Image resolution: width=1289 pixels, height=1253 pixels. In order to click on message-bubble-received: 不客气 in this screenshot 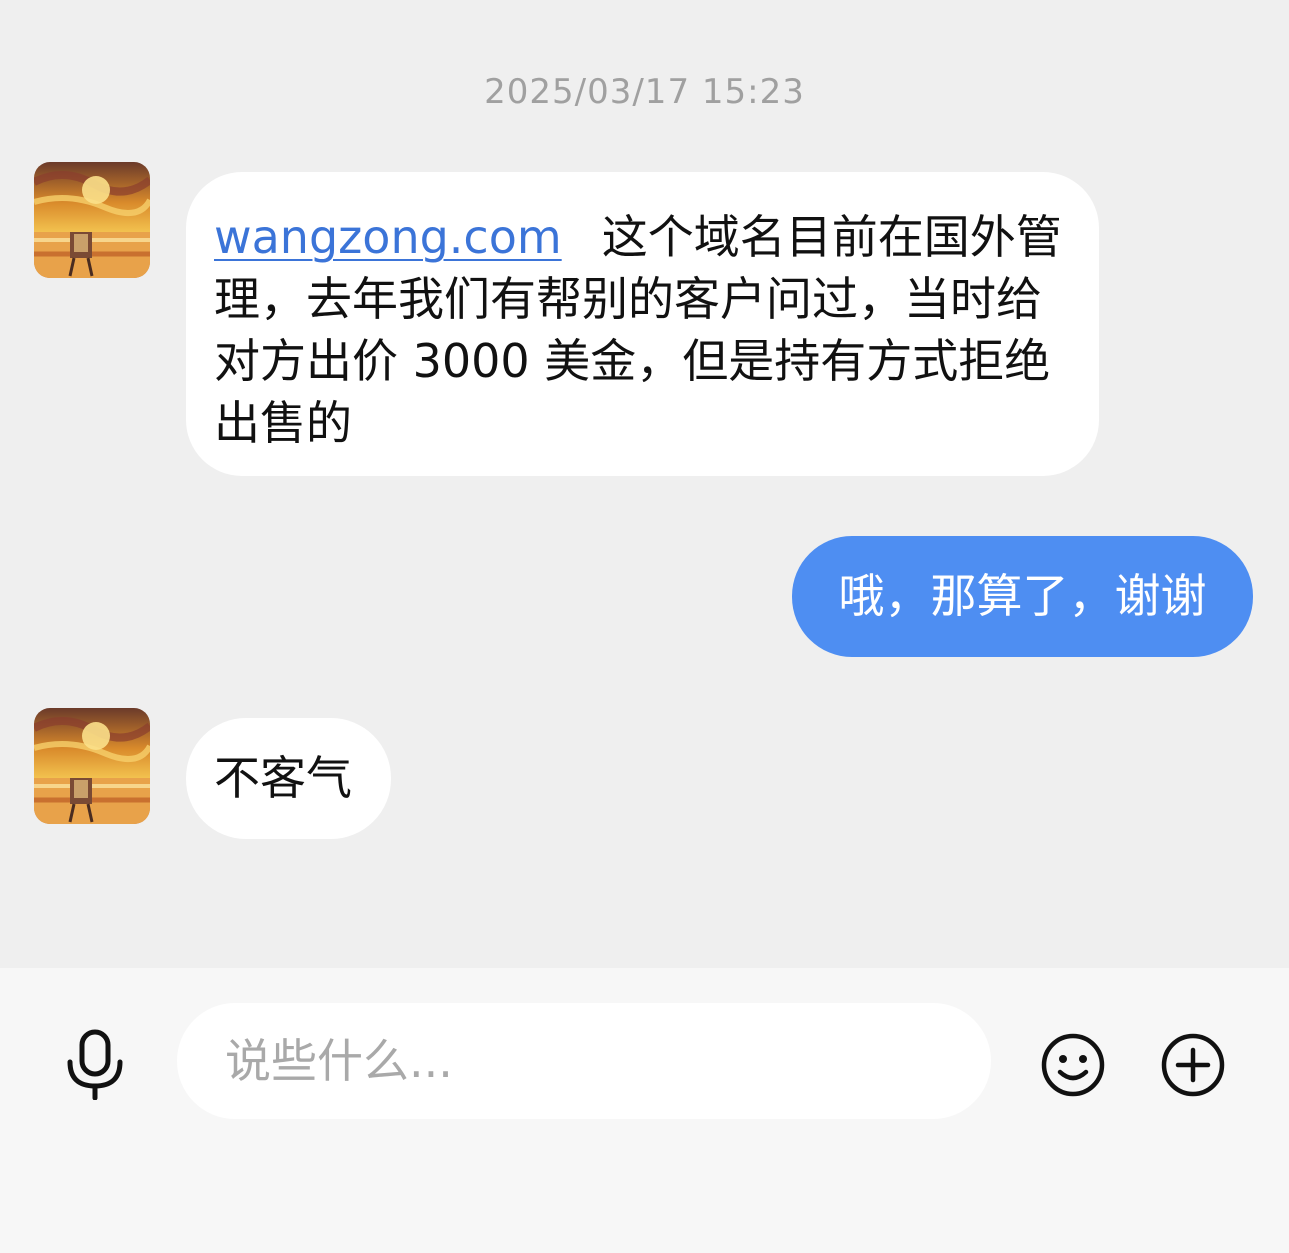, I will do `click(288, 778)`.